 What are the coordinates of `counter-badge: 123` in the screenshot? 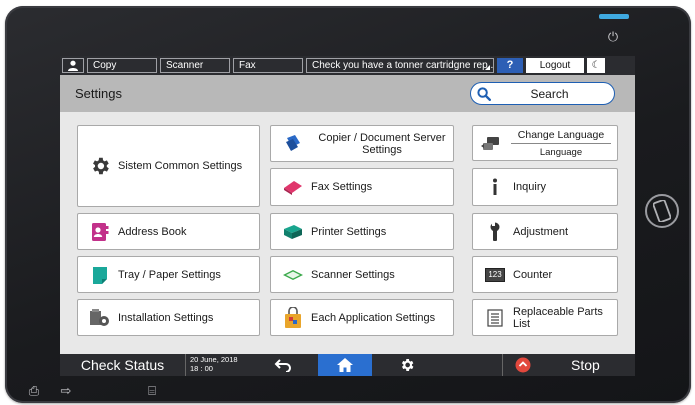 It's located at (495, 274).